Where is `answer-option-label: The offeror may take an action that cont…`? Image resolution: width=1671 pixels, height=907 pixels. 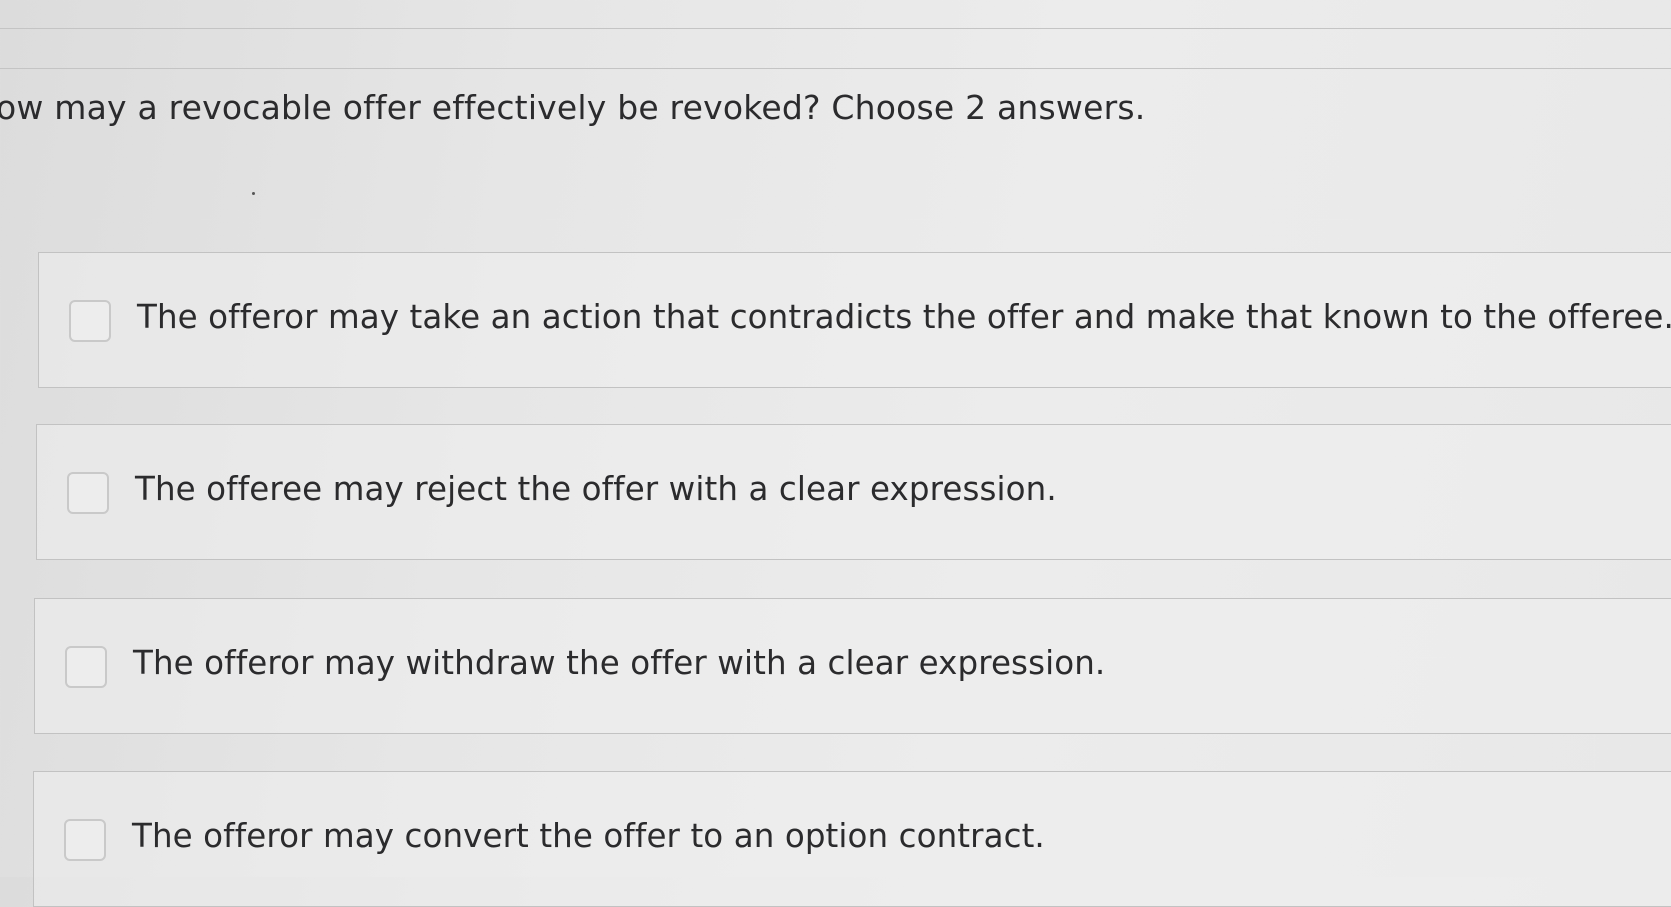
answer-option-label: The offeror may take an action that cont… is located at coordinates (904, 317).